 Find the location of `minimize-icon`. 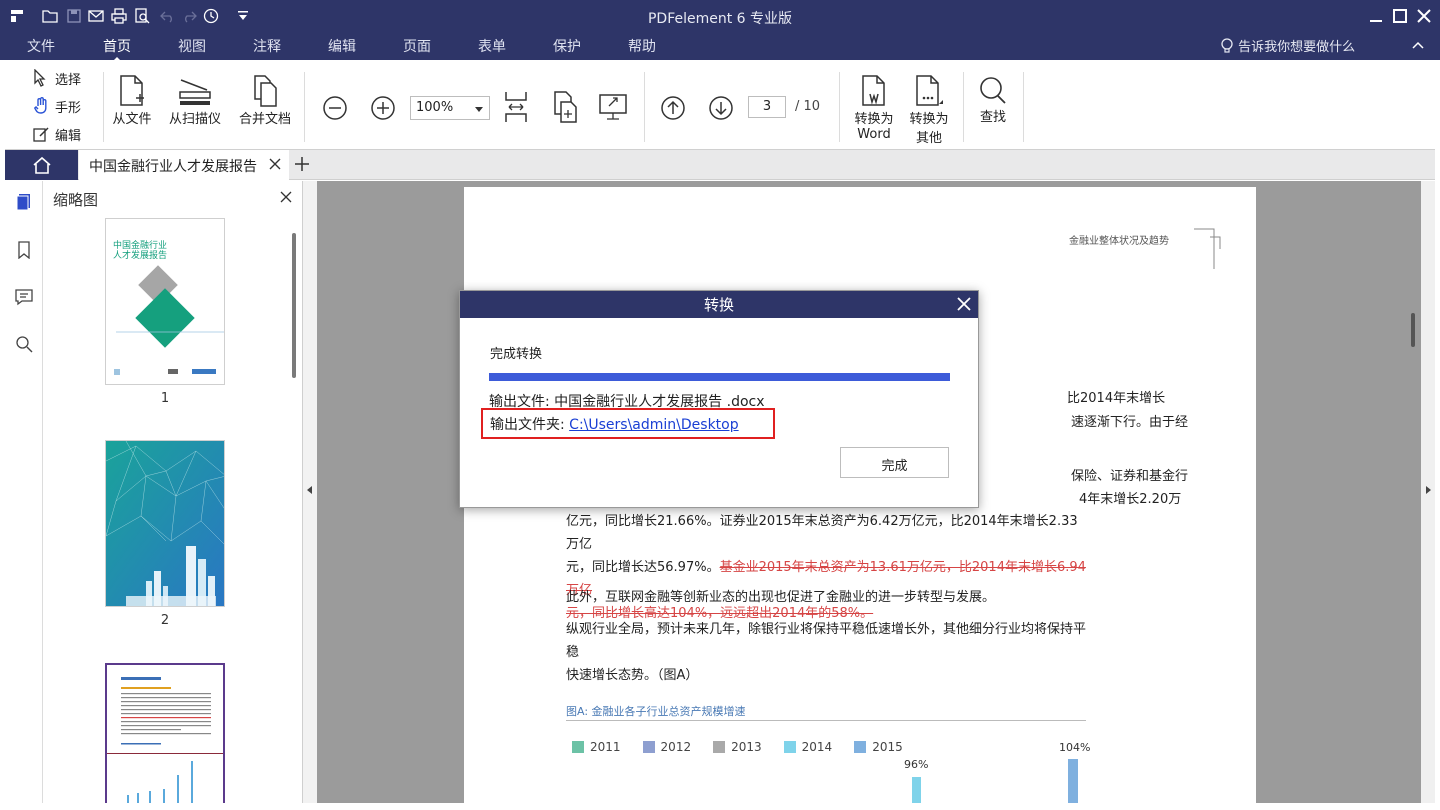

minimize-icon is located at coordinates (1376, 16).